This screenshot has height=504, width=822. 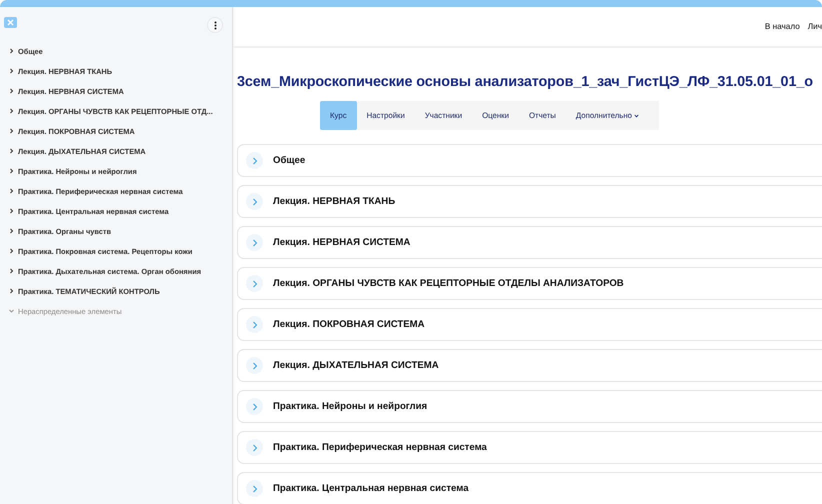 What do you see at coordinates (782, 26) in the screenshot?
I see `nav-link: В начало` at bounding box center [782, 26].